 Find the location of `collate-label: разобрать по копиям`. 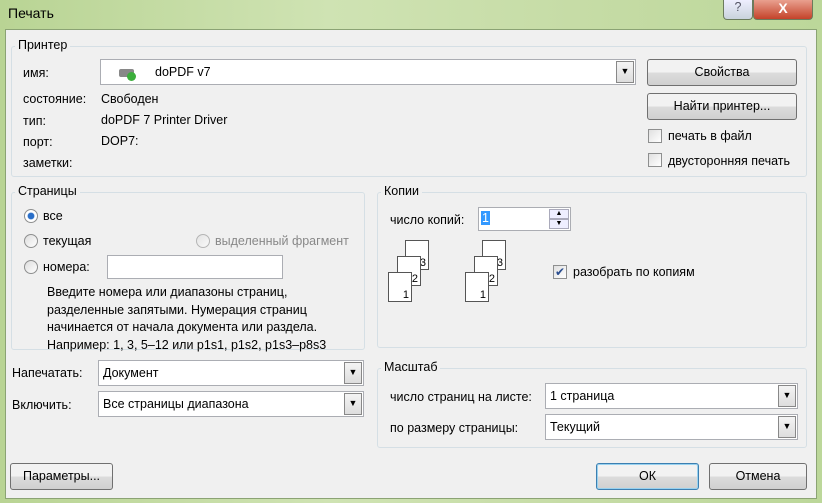

collate-label: разобрать по копиям is located at coordinates (634, 272).